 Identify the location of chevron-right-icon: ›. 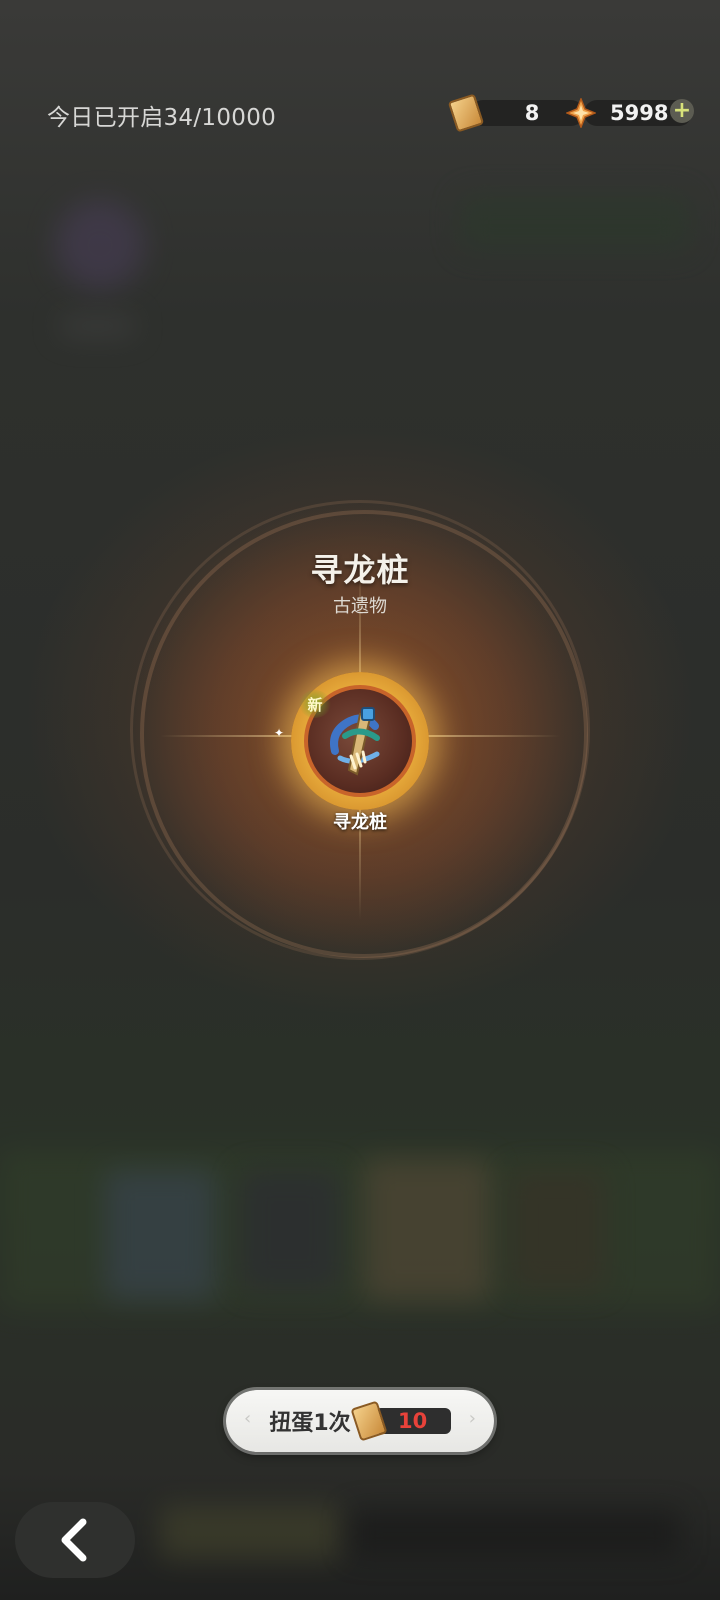
(472, 1418).